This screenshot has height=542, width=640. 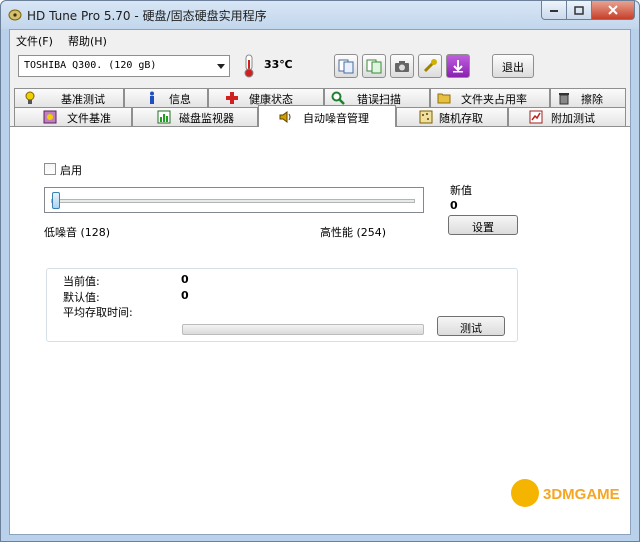 I want to click on tab-random-access: 随机存取, so click(x=452, y=116).